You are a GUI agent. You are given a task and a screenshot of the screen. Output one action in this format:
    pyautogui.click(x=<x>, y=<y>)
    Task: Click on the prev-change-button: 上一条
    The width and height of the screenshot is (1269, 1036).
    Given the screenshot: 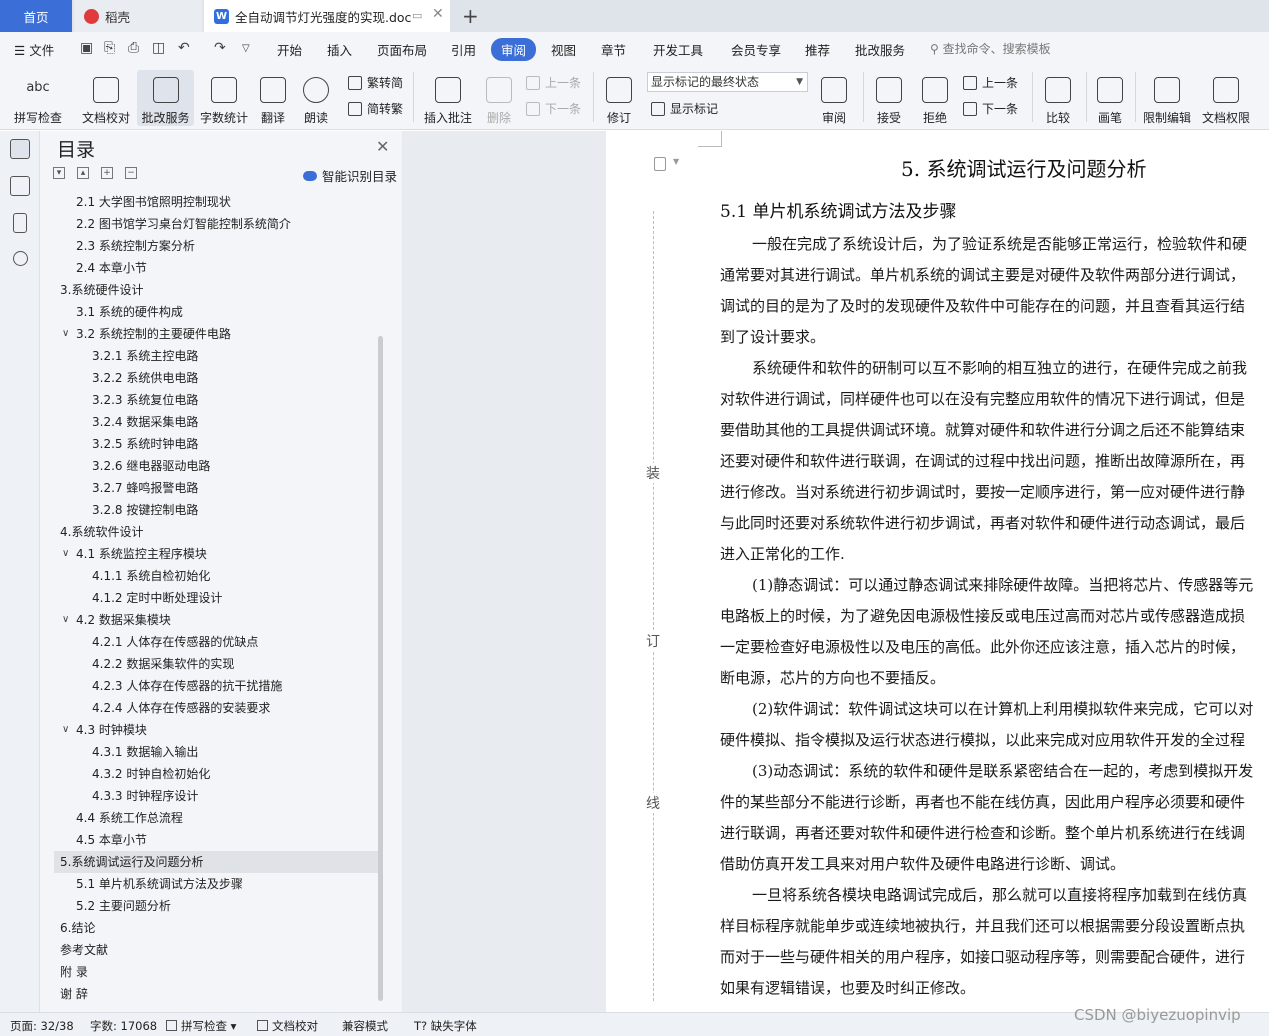 What is the action you would take?
    pyautogui.click(x=990, y=82)
    